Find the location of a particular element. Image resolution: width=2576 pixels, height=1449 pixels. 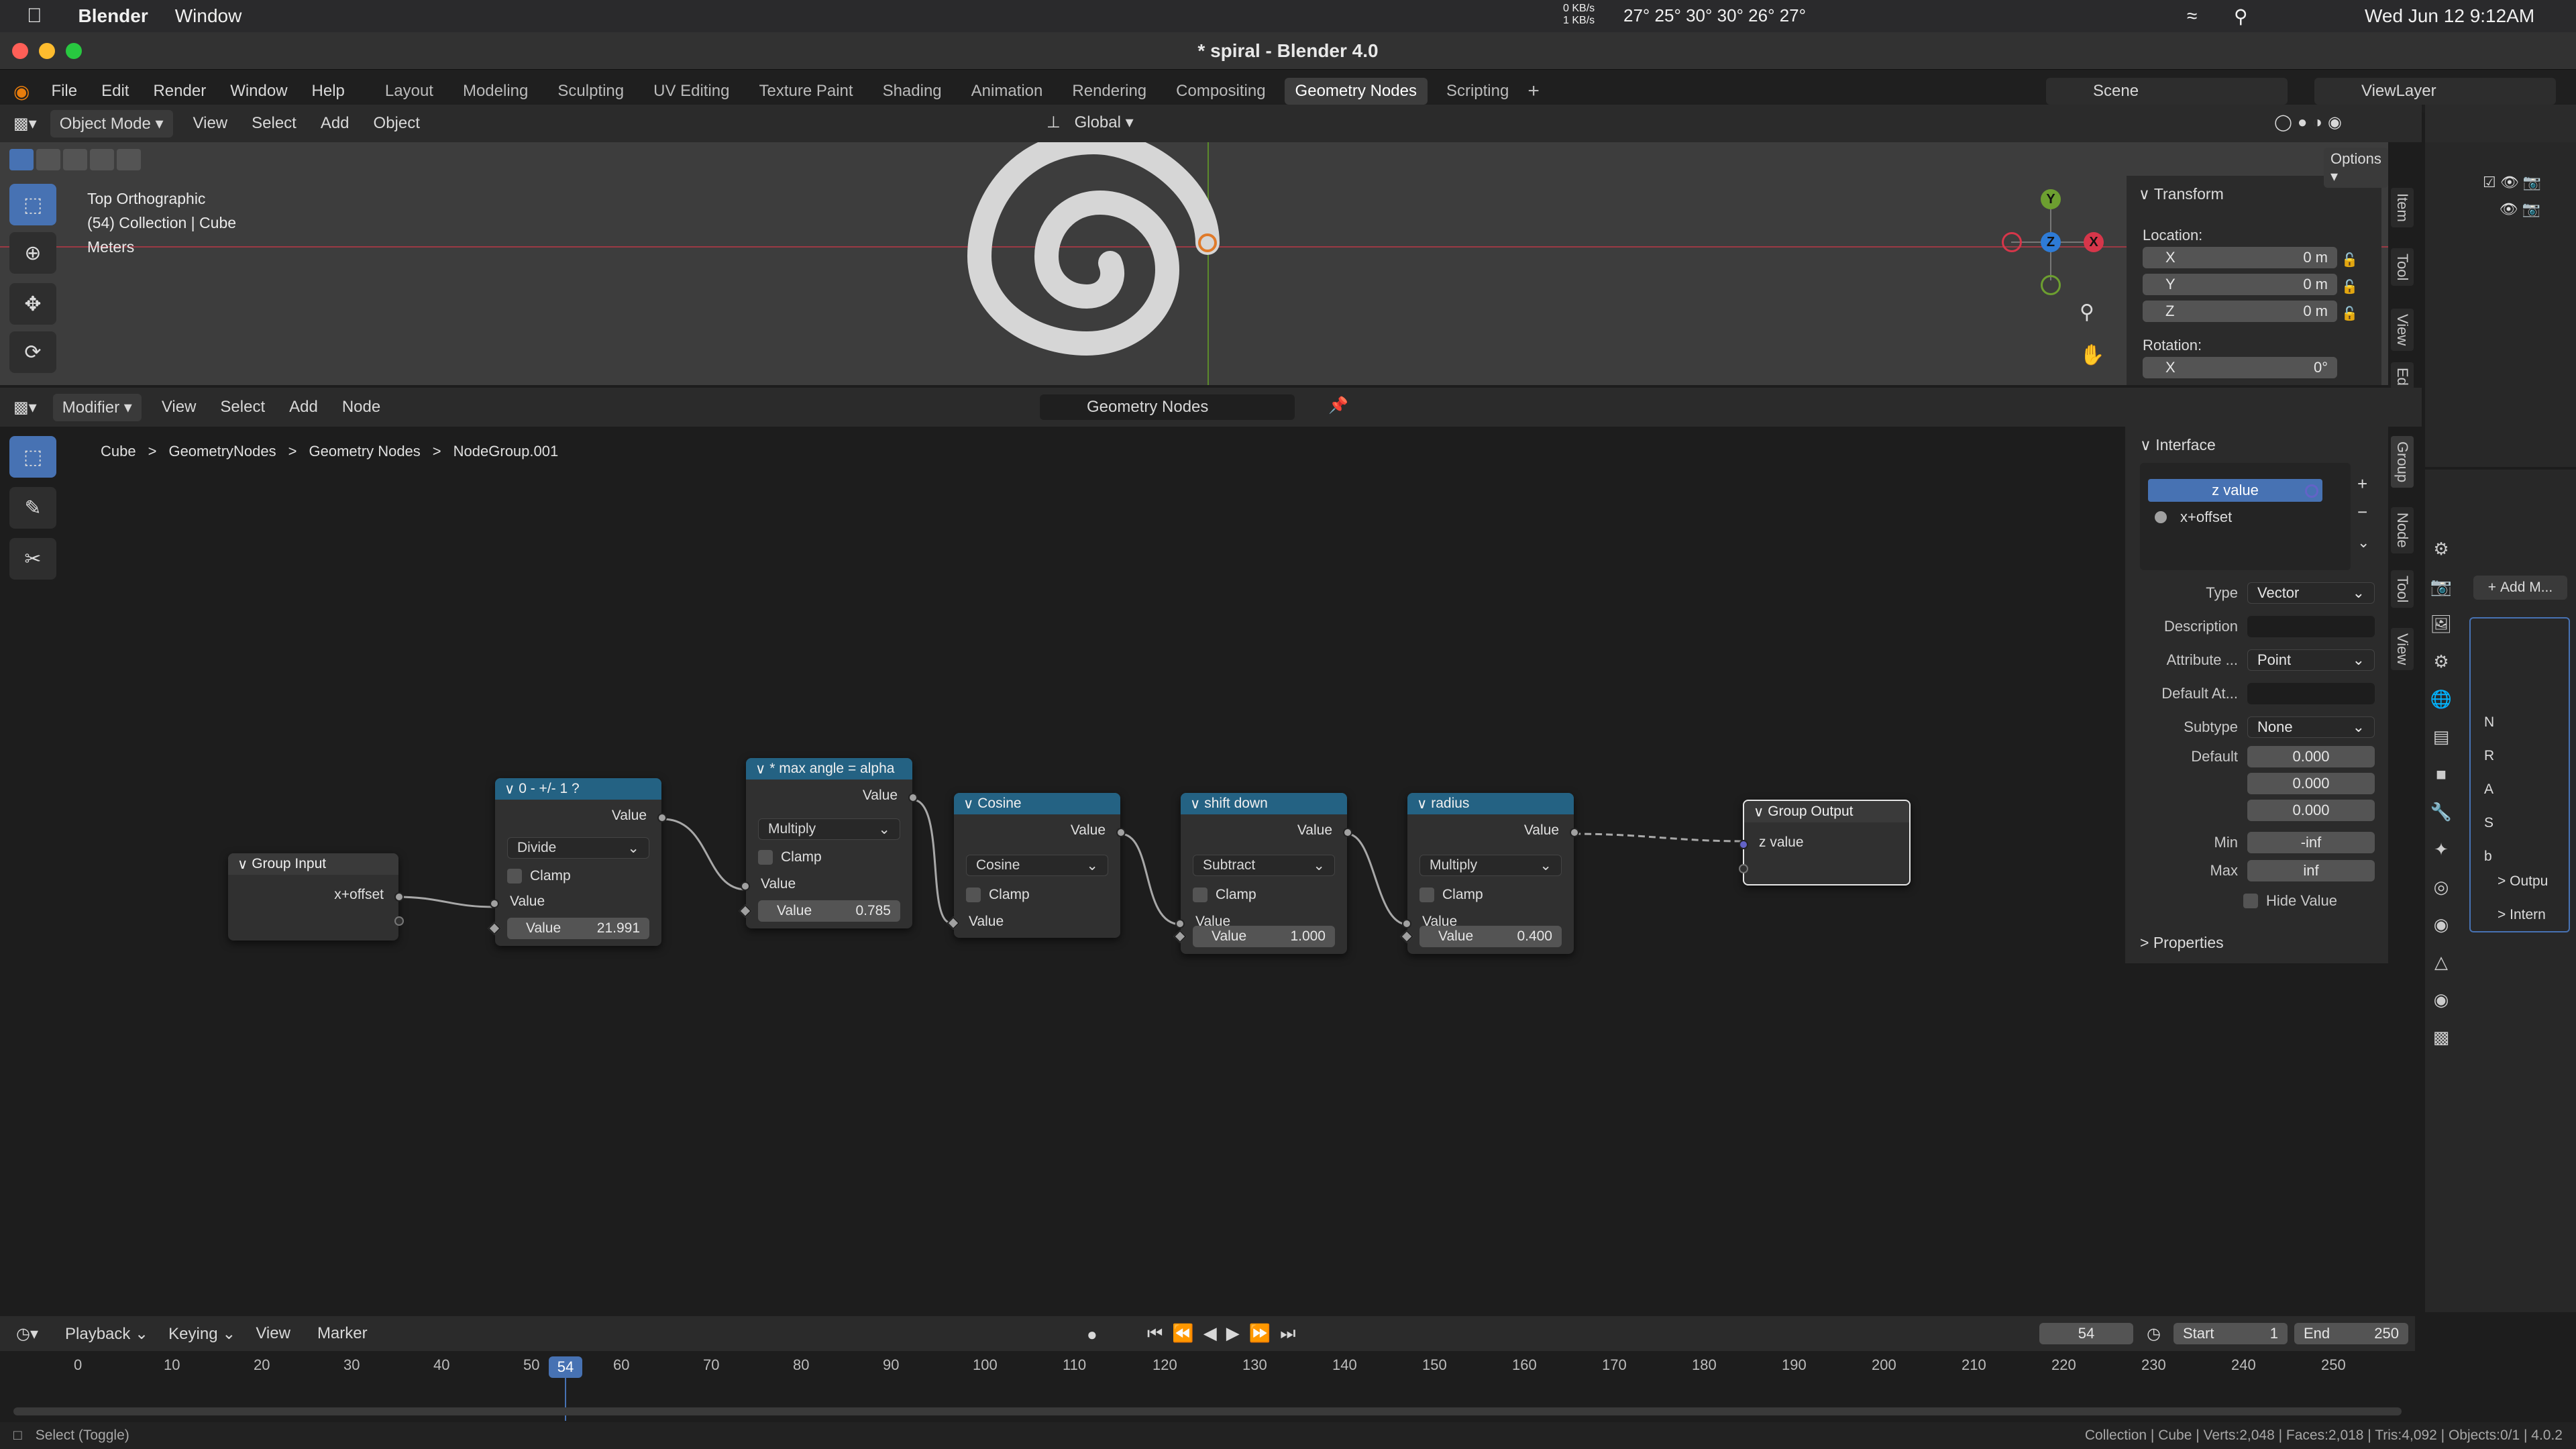

location-x-field: X0 m is located at coordinates (2240, 257).